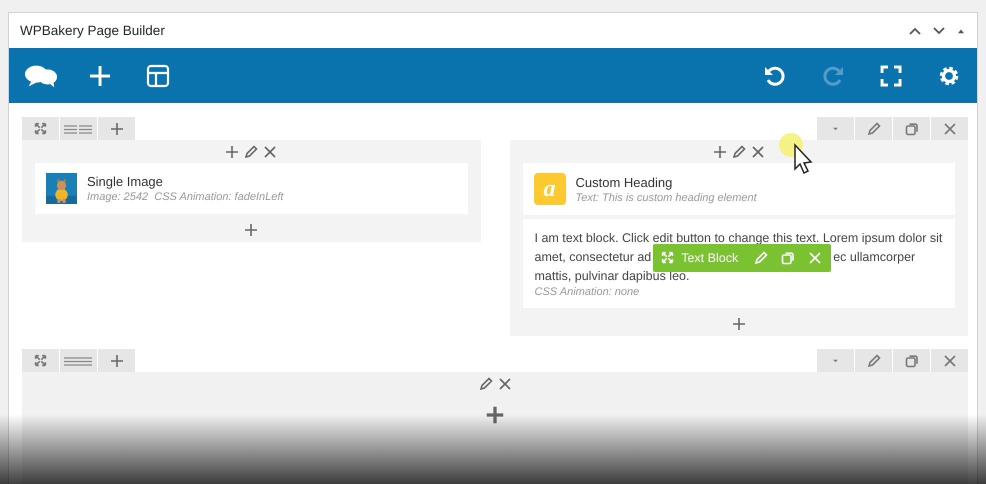  What do you see at coordinates (158, 76) in the screenshot?
I see `layout-icon` at bounding box center [158, 76].